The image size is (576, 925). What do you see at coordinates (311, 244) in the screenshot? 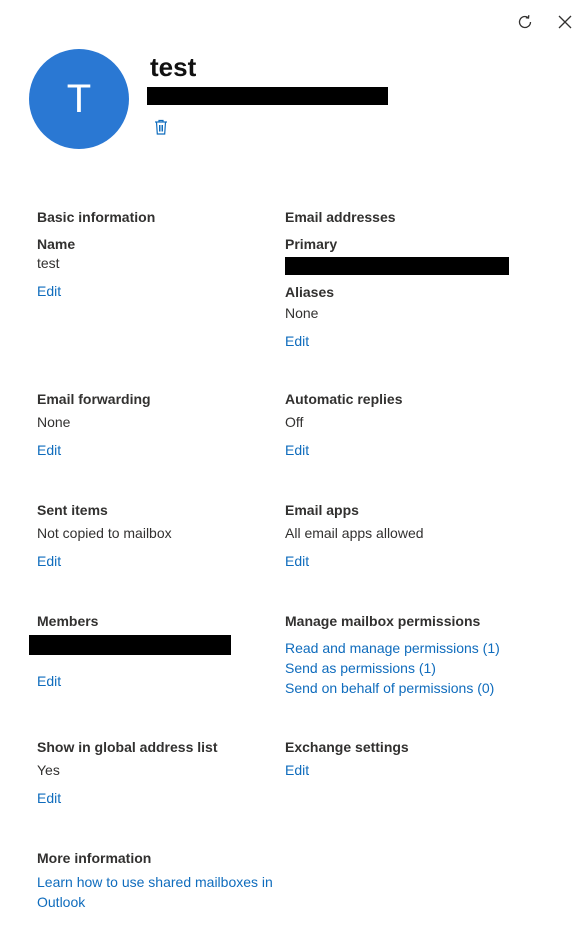
I see `primary-label: Primary` at bounding box center [311, 244].